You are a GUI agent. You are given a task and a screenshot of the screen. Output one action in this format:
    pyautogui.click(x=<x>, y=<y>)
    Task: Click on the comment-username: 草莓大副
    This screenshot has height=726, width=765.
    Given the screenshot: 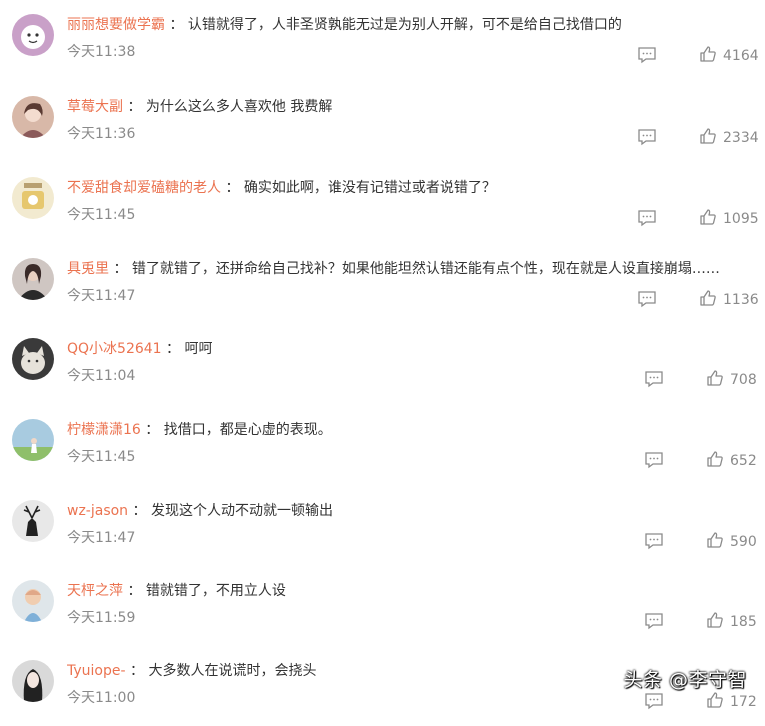 What is the action you would take?
    pyautogui.click(x=95, y=107)
    